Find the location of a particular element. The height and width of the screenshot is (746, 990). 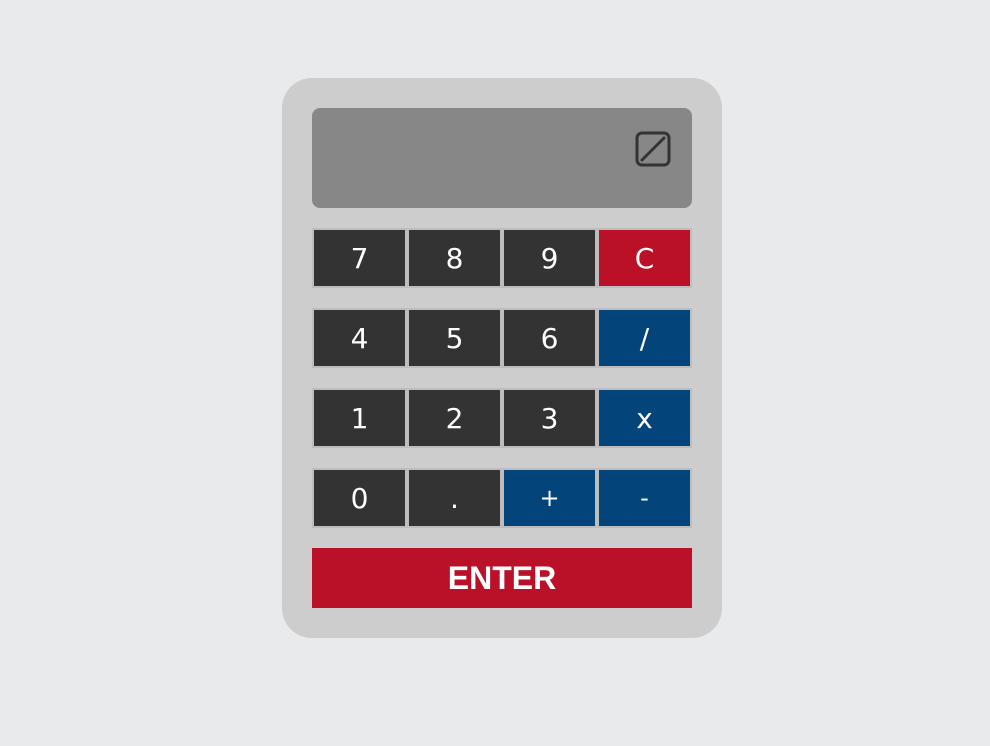

key-row: 0 . + - is located at coordinates (502, 498).